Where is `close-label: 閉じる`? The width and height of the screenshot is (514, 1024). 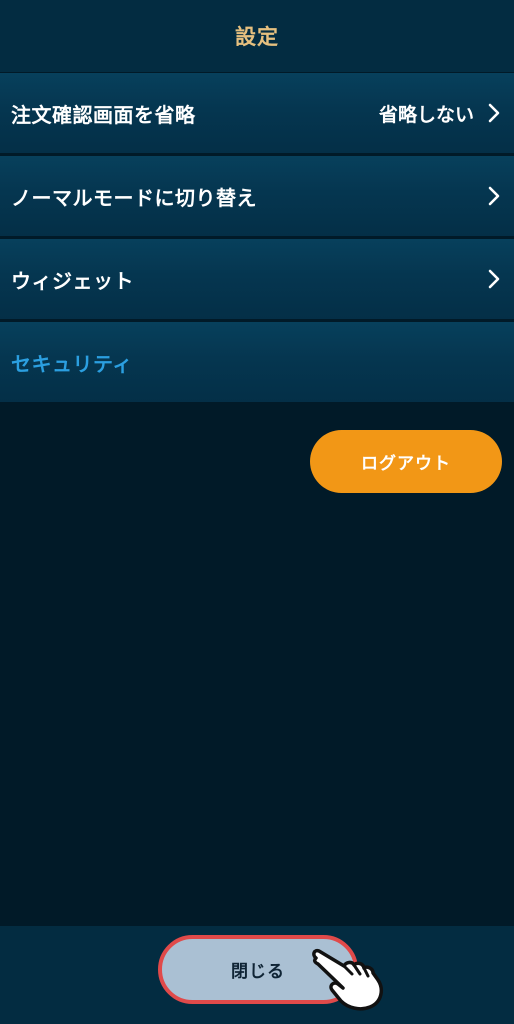 close-label: 閉じる is located at coordinates (258, 972).